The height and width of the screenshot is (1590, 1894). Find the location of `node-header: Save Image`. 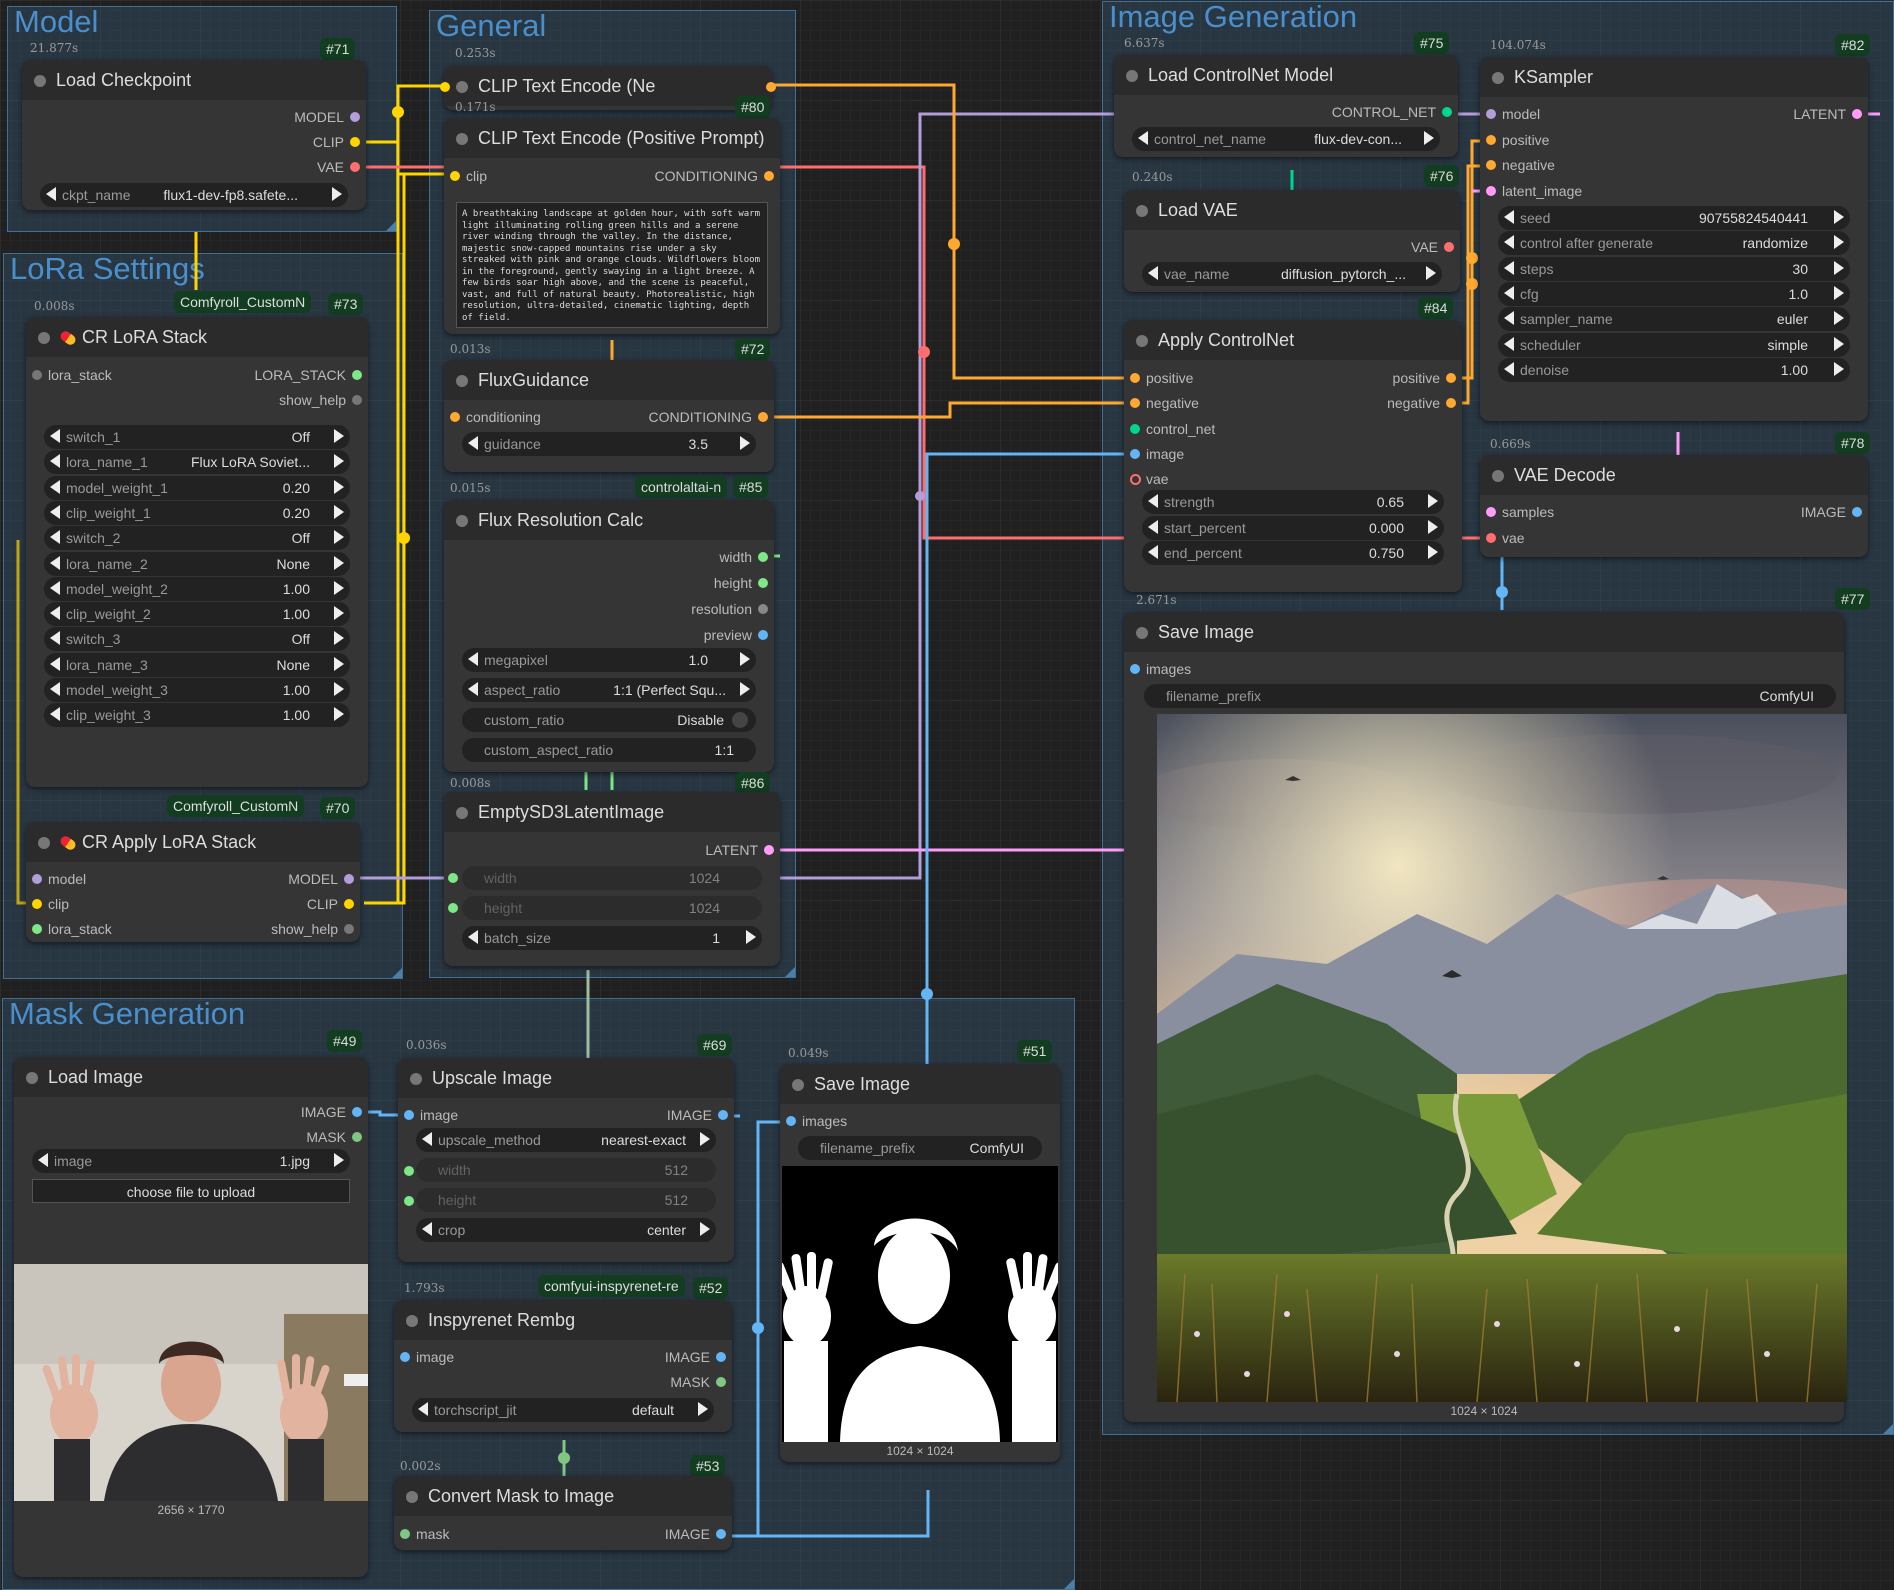

node-header: Save Image is located at coordinates (920, 1084).